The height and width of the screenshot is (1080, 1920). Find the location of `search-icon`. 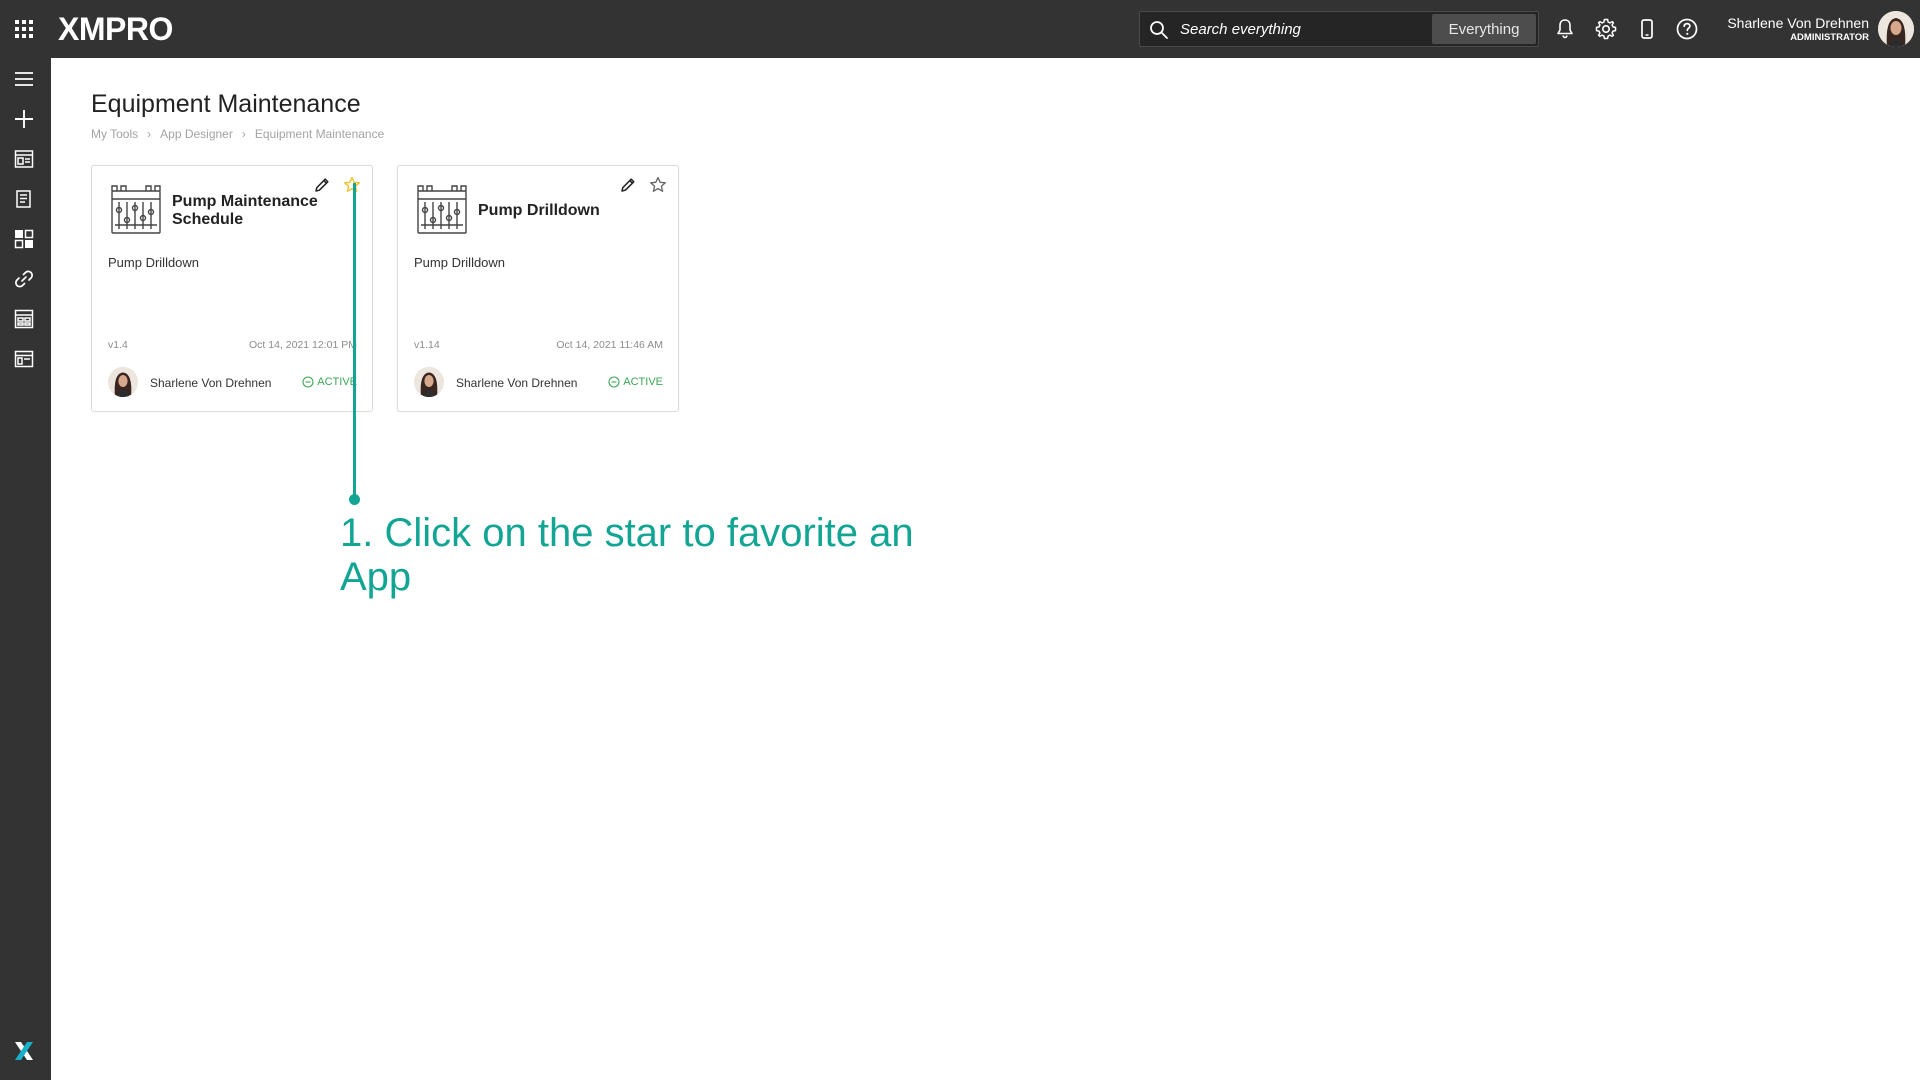

search-icon is located at coordinates (1159, 30).